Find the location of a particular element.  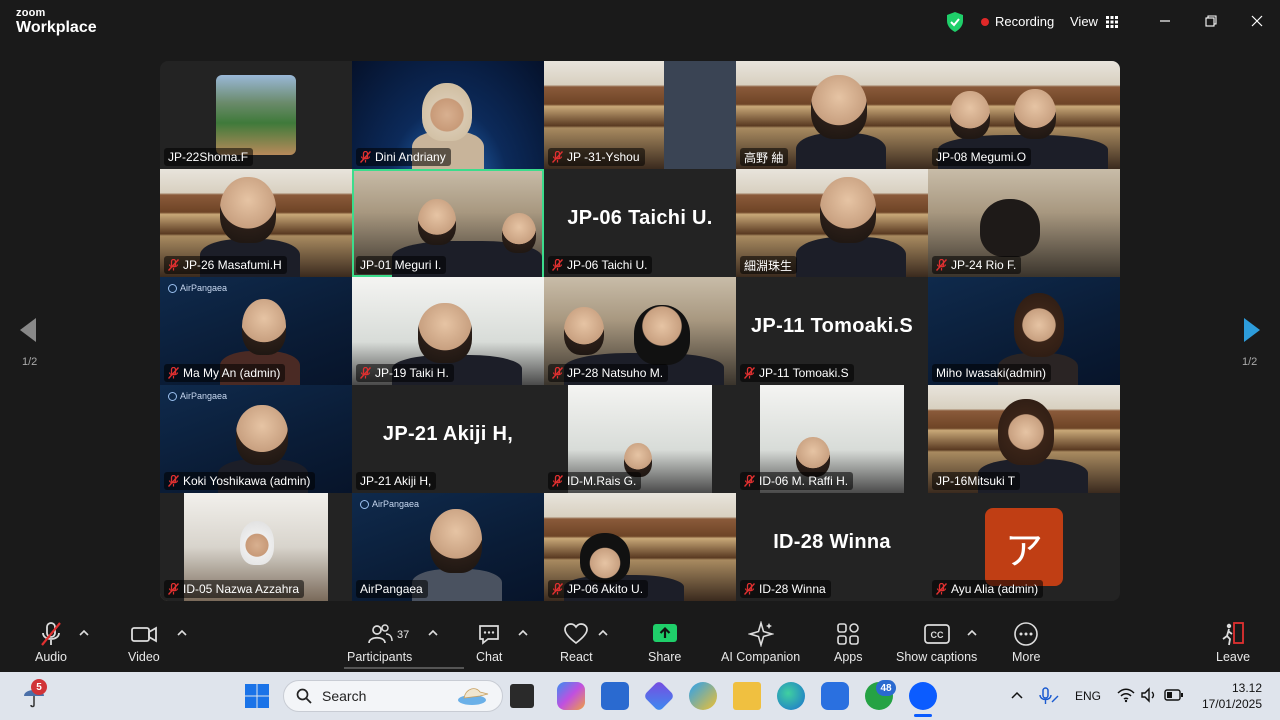

ai-companion-label: AI Companion is located at coordinates (761, 657).